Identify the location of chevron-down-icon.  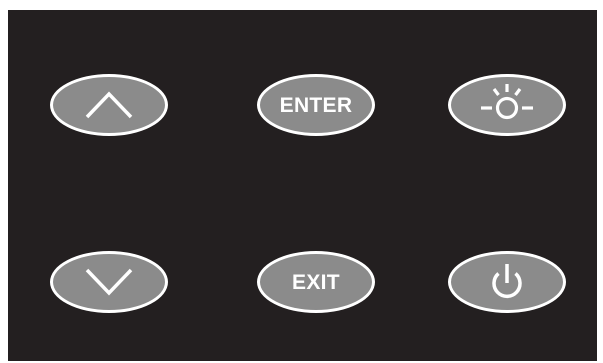
(109, 282).